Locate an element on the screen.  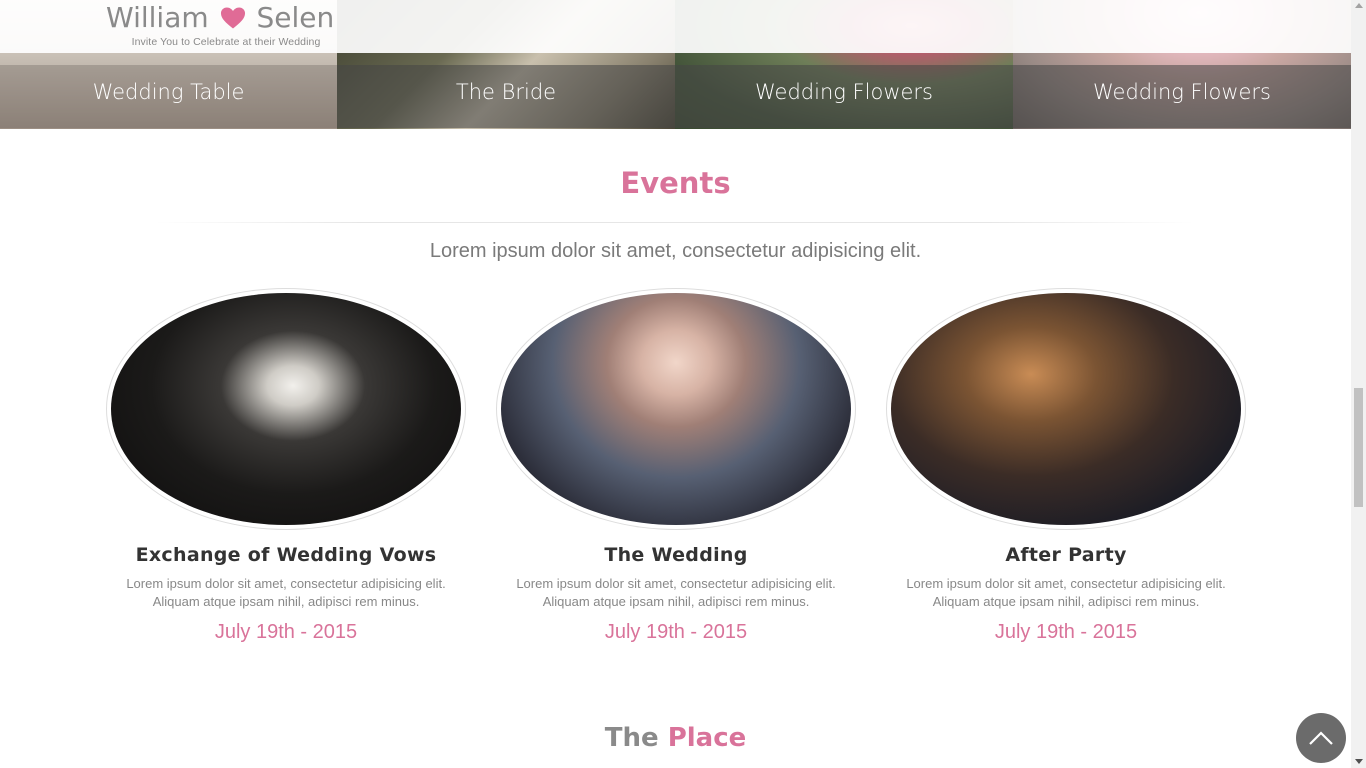
place-title: The Place is located at coordinates (675, 738).